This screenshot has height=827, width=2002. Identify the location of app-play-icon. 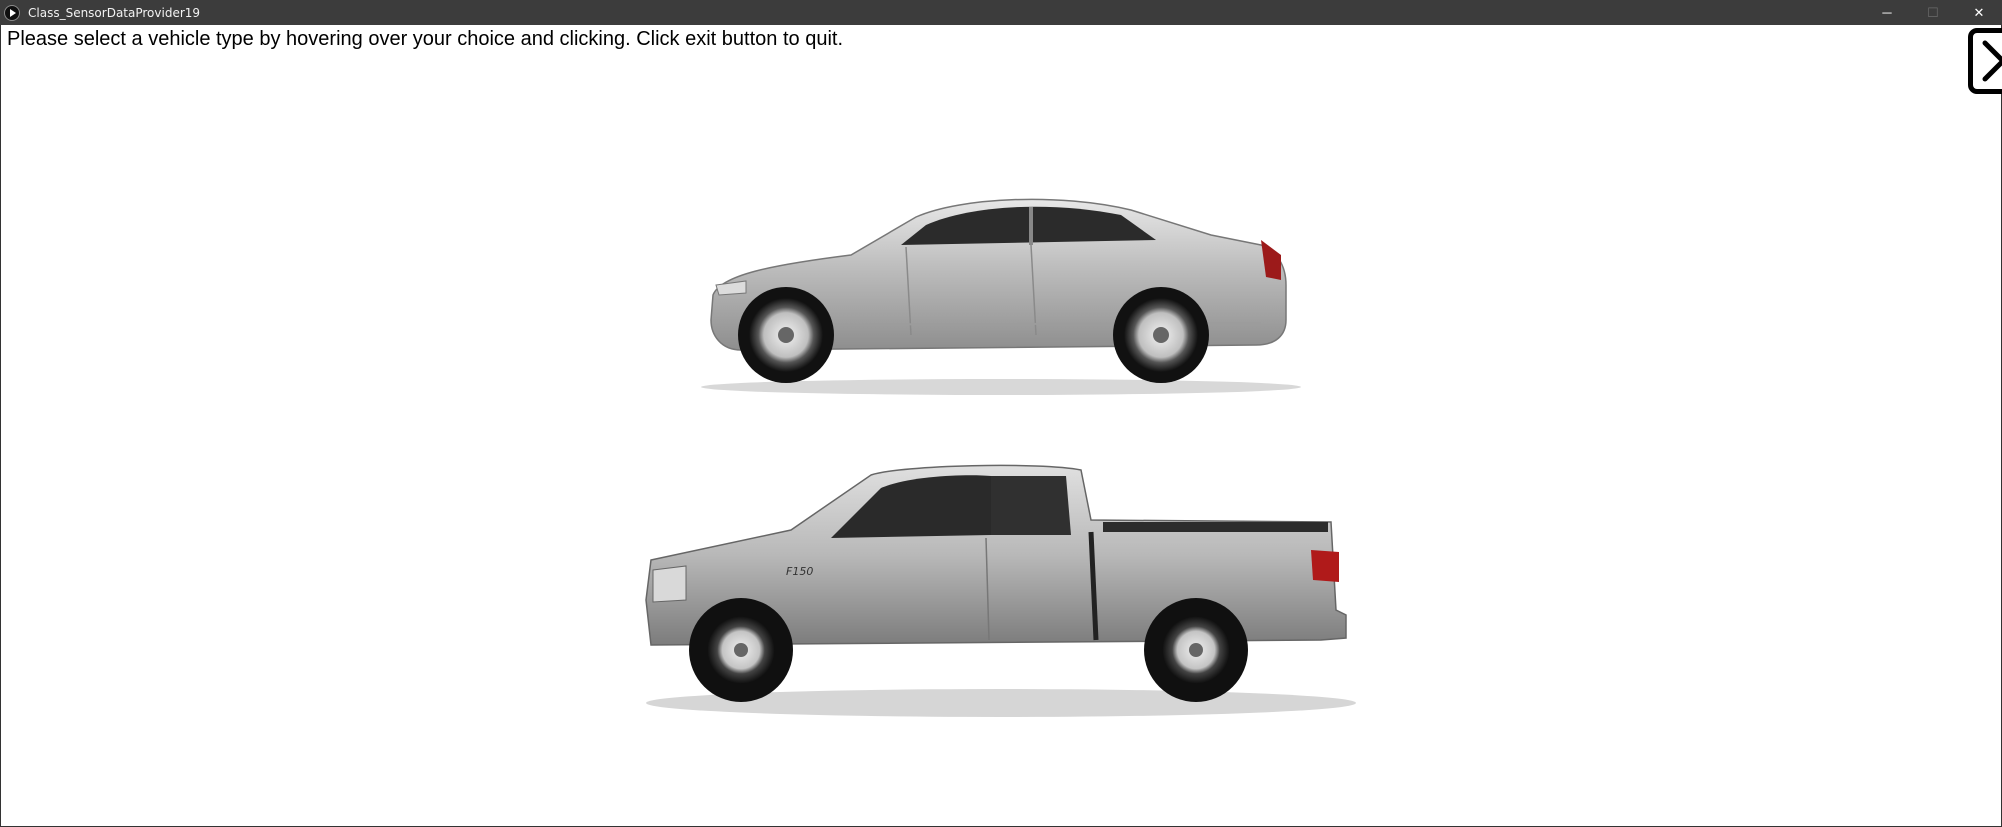
(12, 12).